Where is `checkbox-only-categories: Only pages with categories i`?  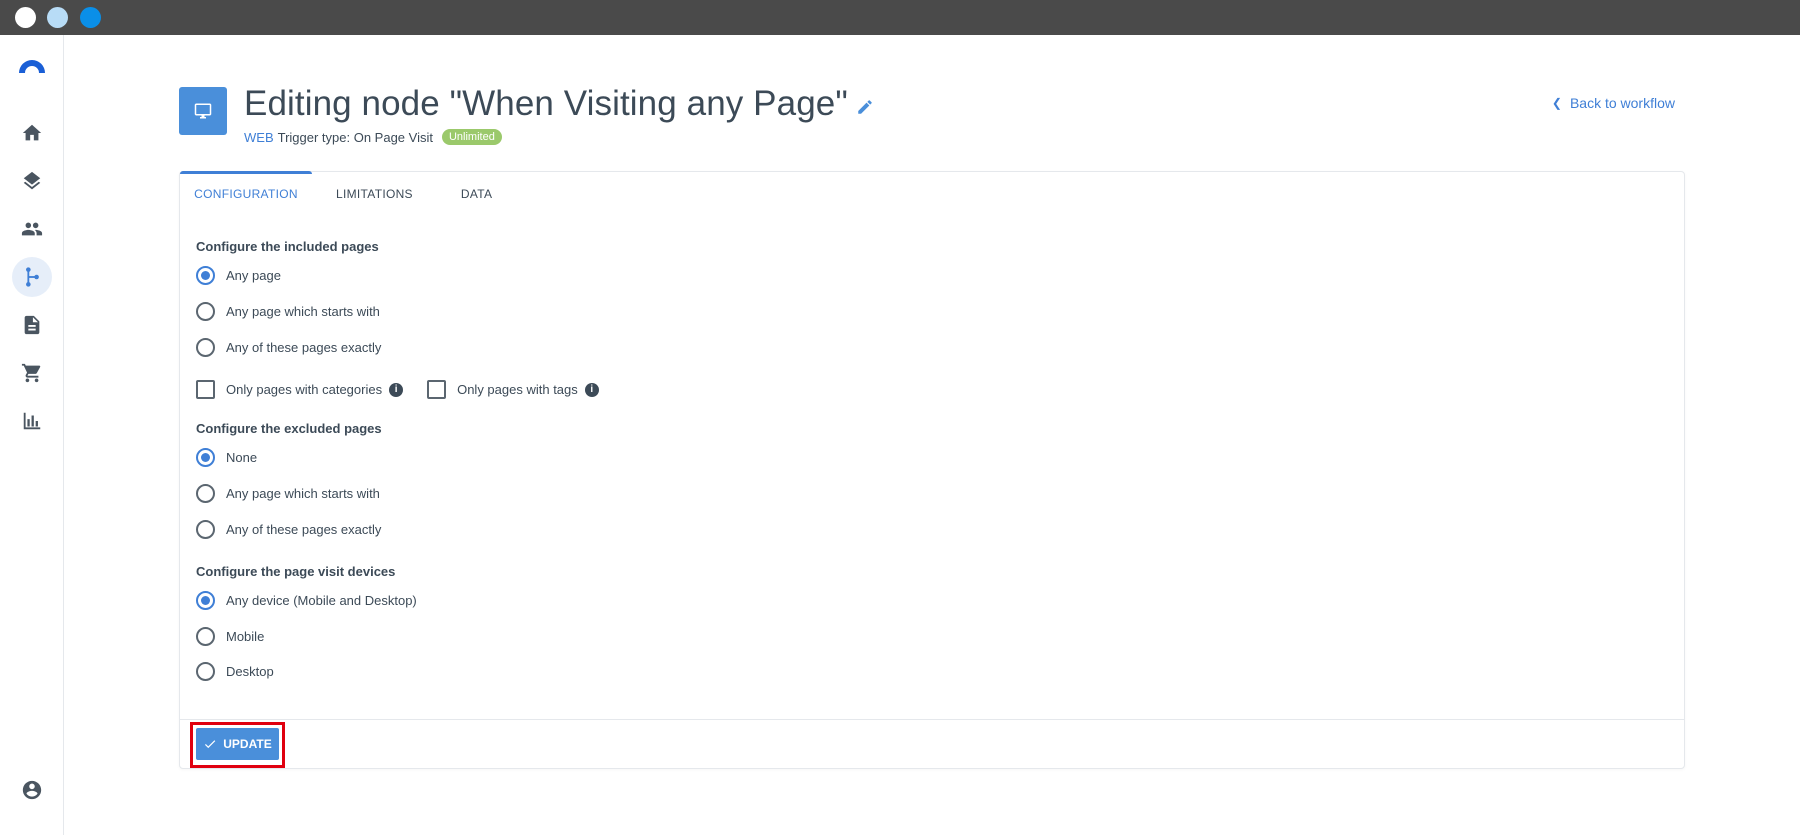
checkbox-only-categories: Only pages with categories i is located at coordinates (300, 389).